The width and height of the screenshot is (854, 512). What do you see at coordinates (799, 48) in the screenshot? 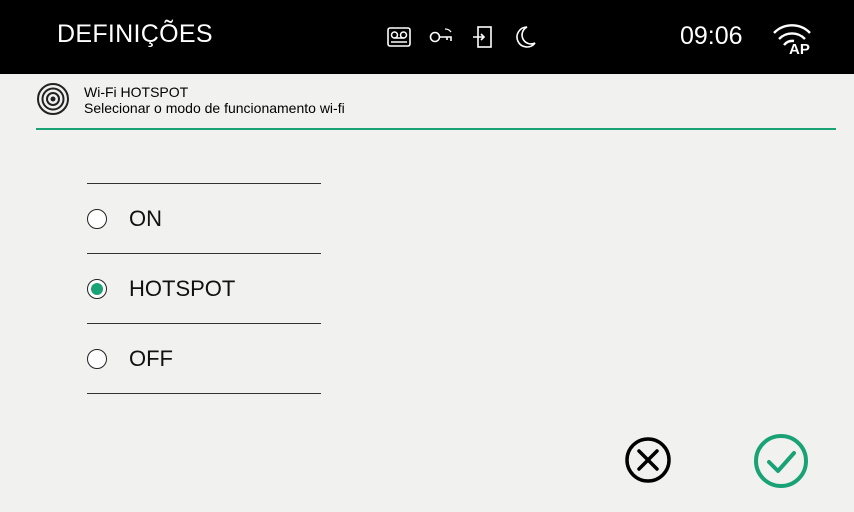
I see `network-label: AP` at bounding box center [799, 48].